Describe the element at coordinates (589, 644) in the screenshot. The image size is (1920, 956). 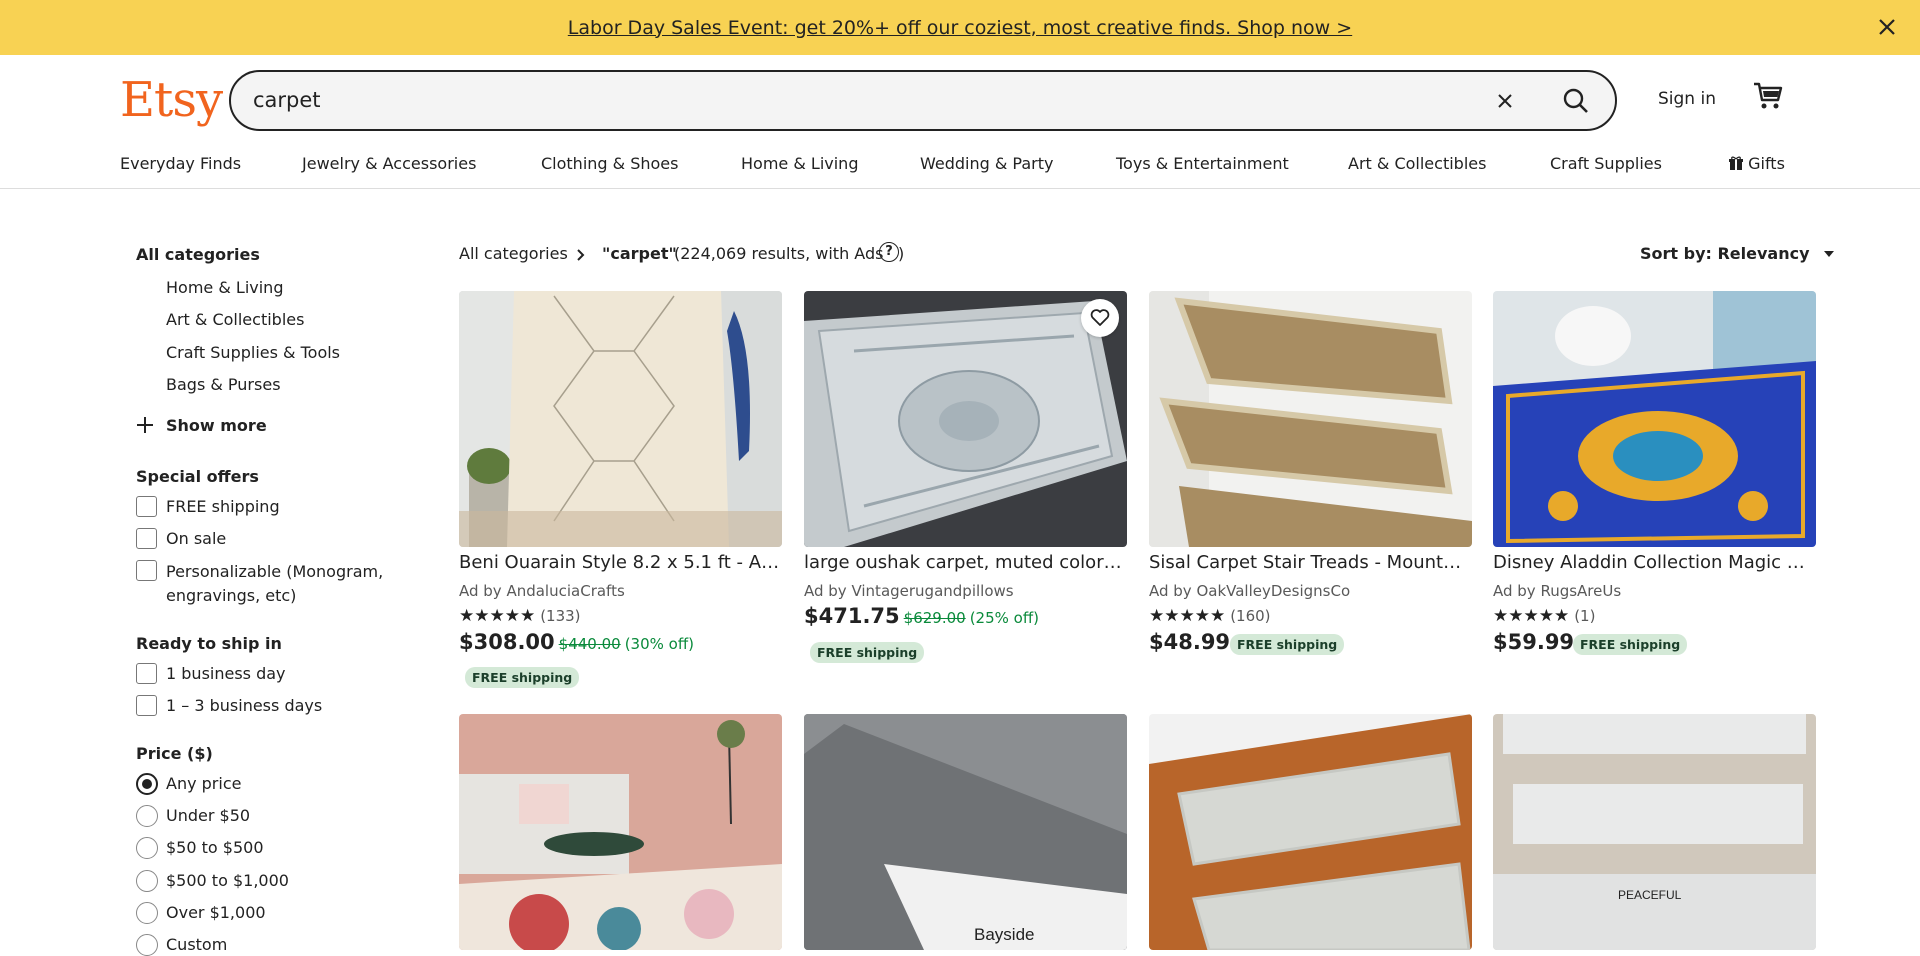
I see `original-price: $440.00` at that location.